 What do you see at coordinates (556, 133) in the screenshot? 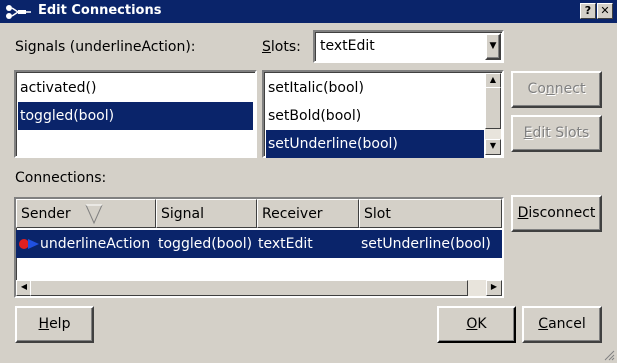
I see `edit-slots-button: Edit Slots` at bounding box center [556, 133].